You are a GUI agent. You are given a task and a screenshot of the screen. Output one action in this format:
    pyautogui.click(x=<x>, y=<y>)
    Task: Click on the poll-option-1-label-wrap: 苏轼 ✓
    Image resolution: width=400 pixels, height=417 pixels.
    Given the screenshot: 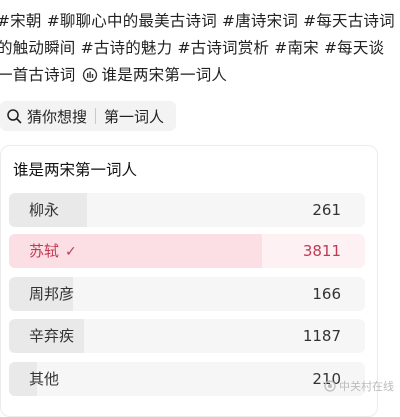 What is the action you would take?
    pyautogui.click(x=53, y=251)
    